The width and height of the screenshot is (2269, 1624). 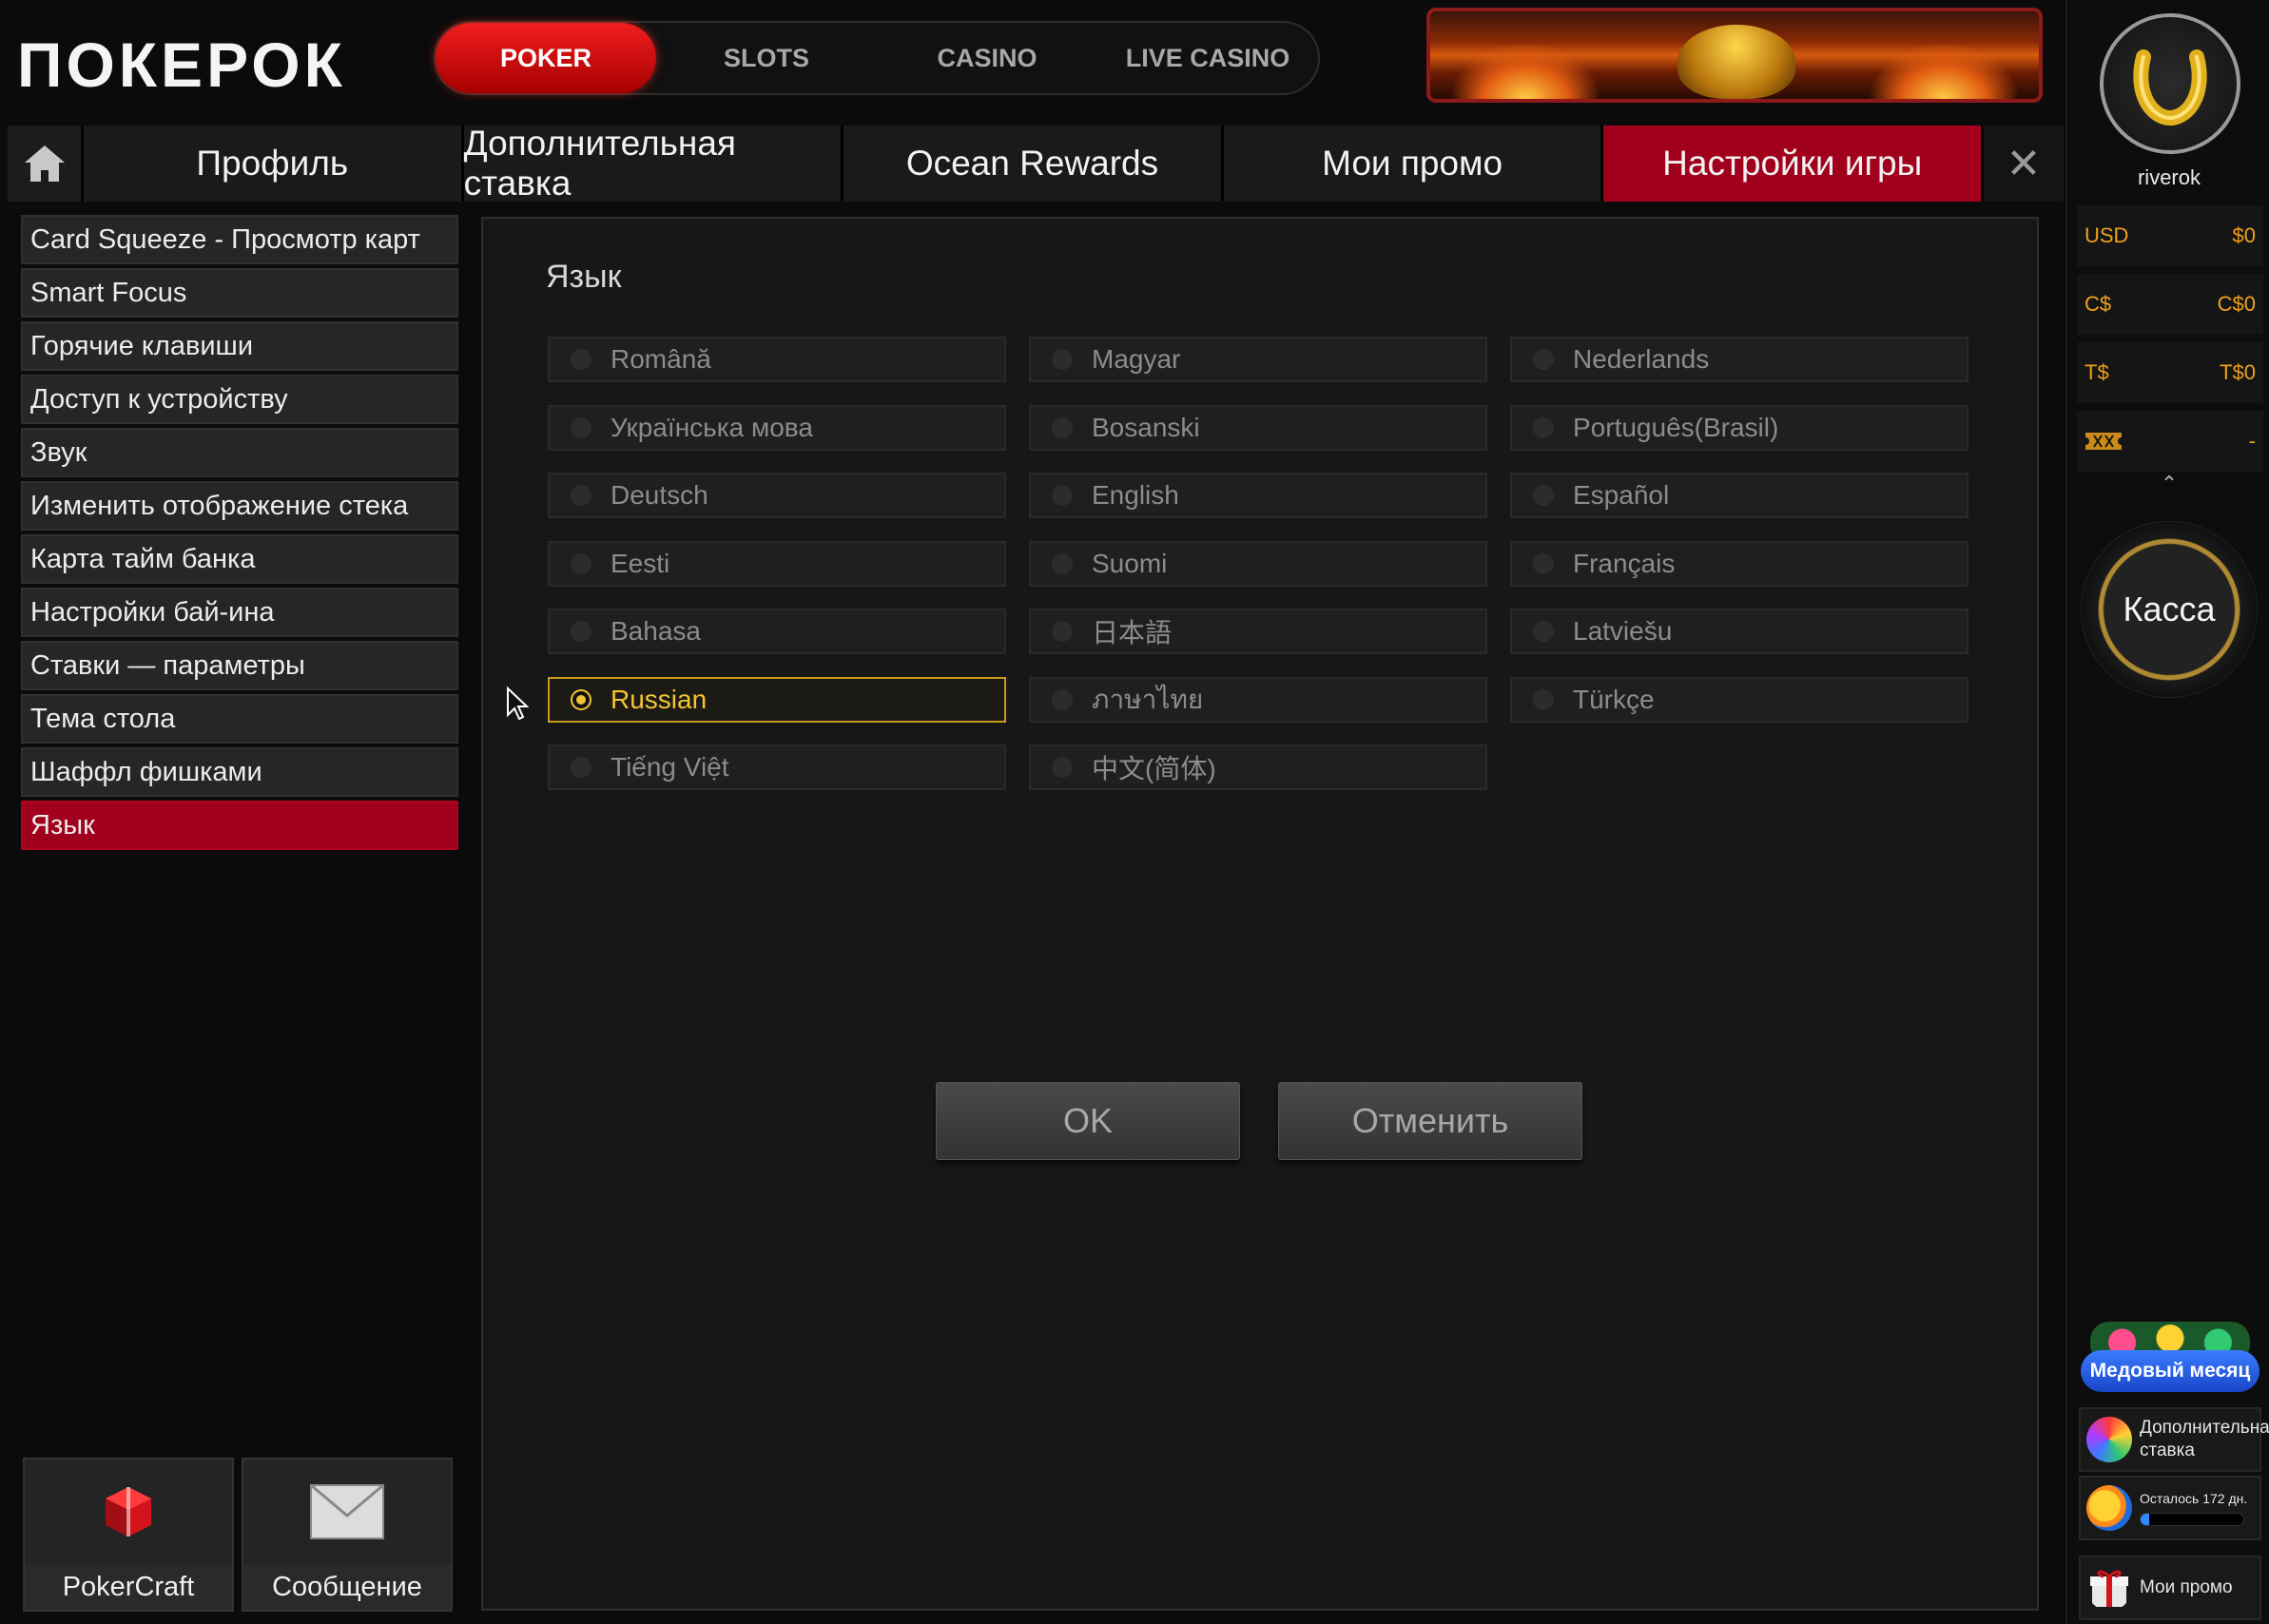 What do you see at coordinates (777, 359) in the screenshot?
I see `language-option: Română` at bounding box center [777, 359].